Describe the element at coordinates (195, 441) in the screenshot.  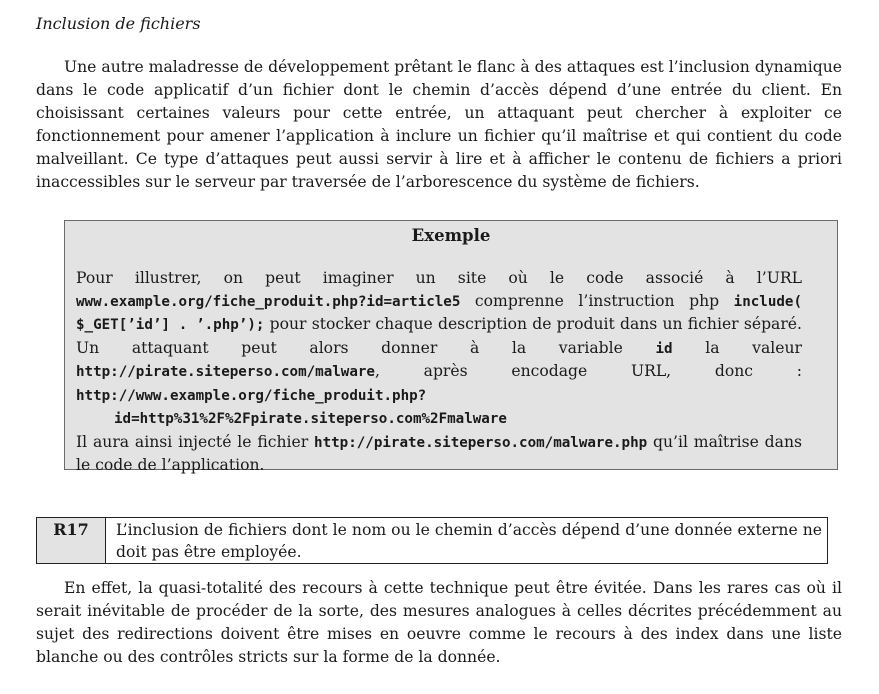
I see `example-text-part: Il aura ainsi injecté le fichier` at that location.